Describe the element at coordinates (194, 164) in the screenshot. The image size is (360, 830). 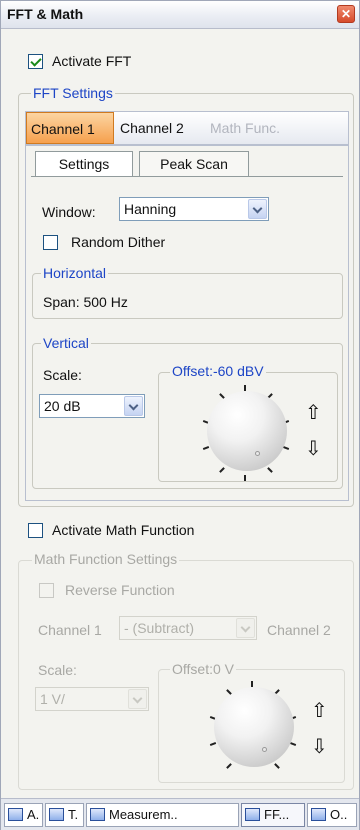
I see `tab-peak-scan: Peak Scan` at that location.